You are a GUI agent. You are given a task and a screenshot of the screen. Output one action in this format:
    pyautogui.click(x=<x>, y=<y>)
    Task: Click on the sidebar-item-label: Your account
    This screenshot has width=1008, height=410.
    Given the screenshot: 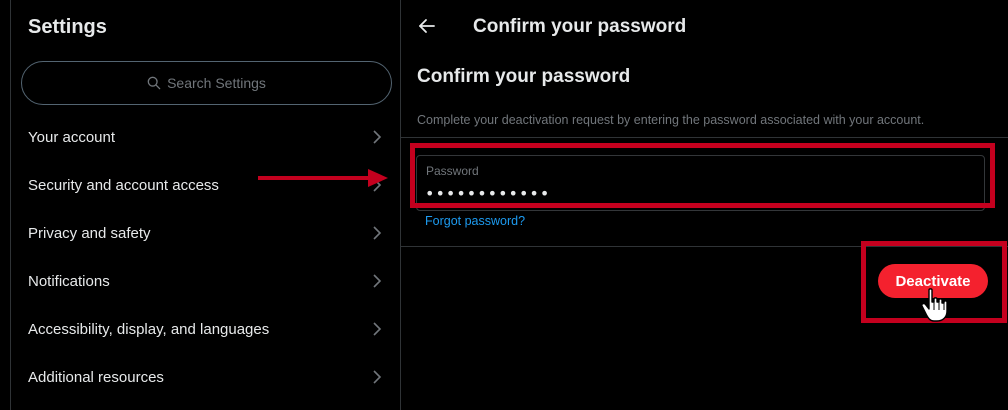 What is the action you would take?
    pyautogui.click(x=72, y=137)
    